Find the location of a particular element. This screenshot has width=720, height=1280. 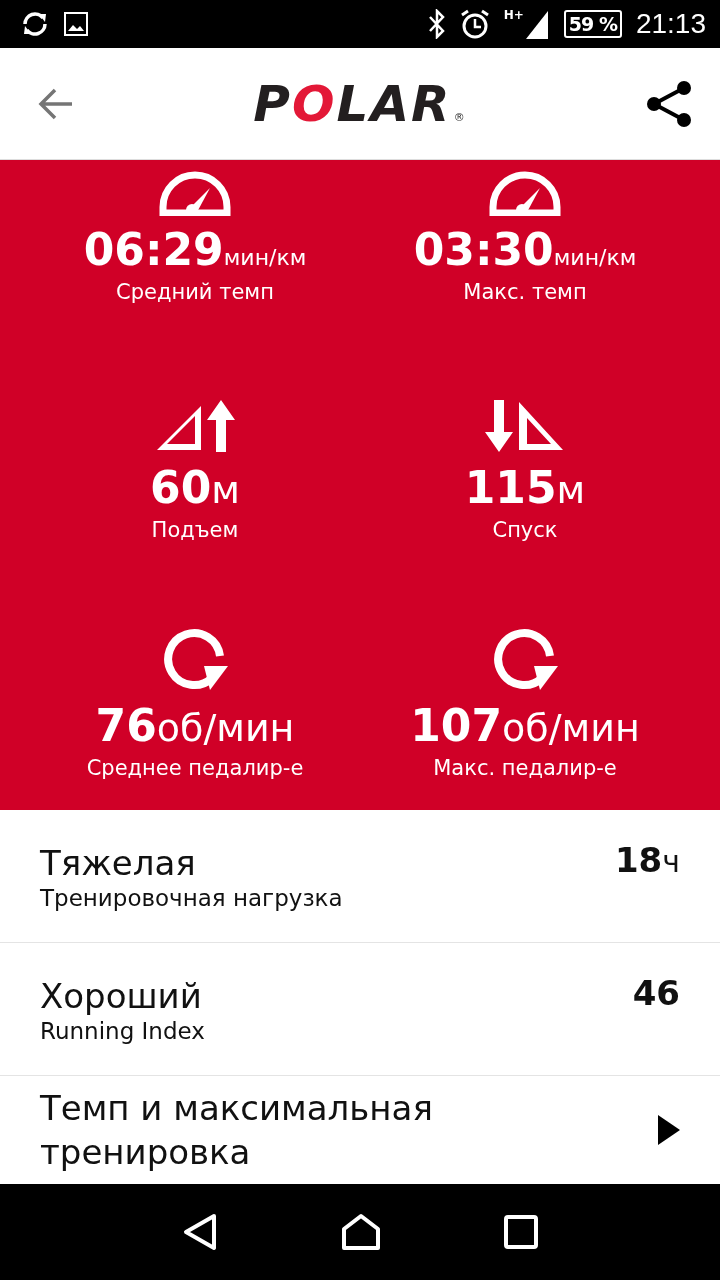

row-subtitle: Тренировочная нагрузка is located at coordinates (192, 898).